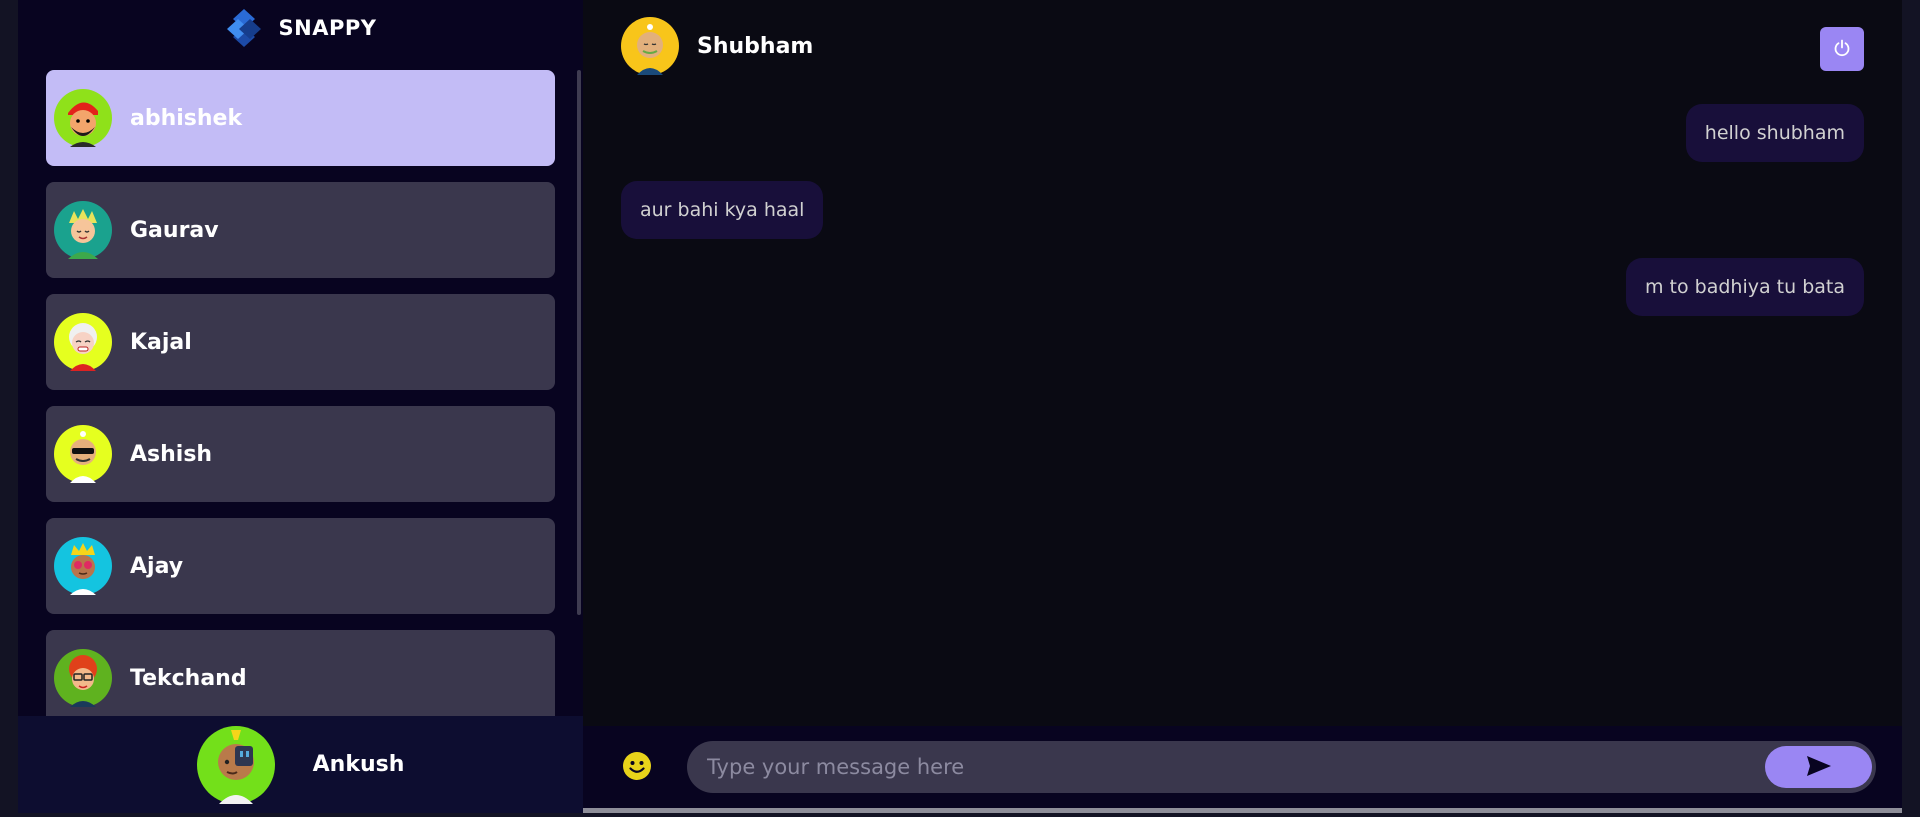 The image size is (1920, 817). I want to click on current-user-panel: Ankush, so click(300, 764).